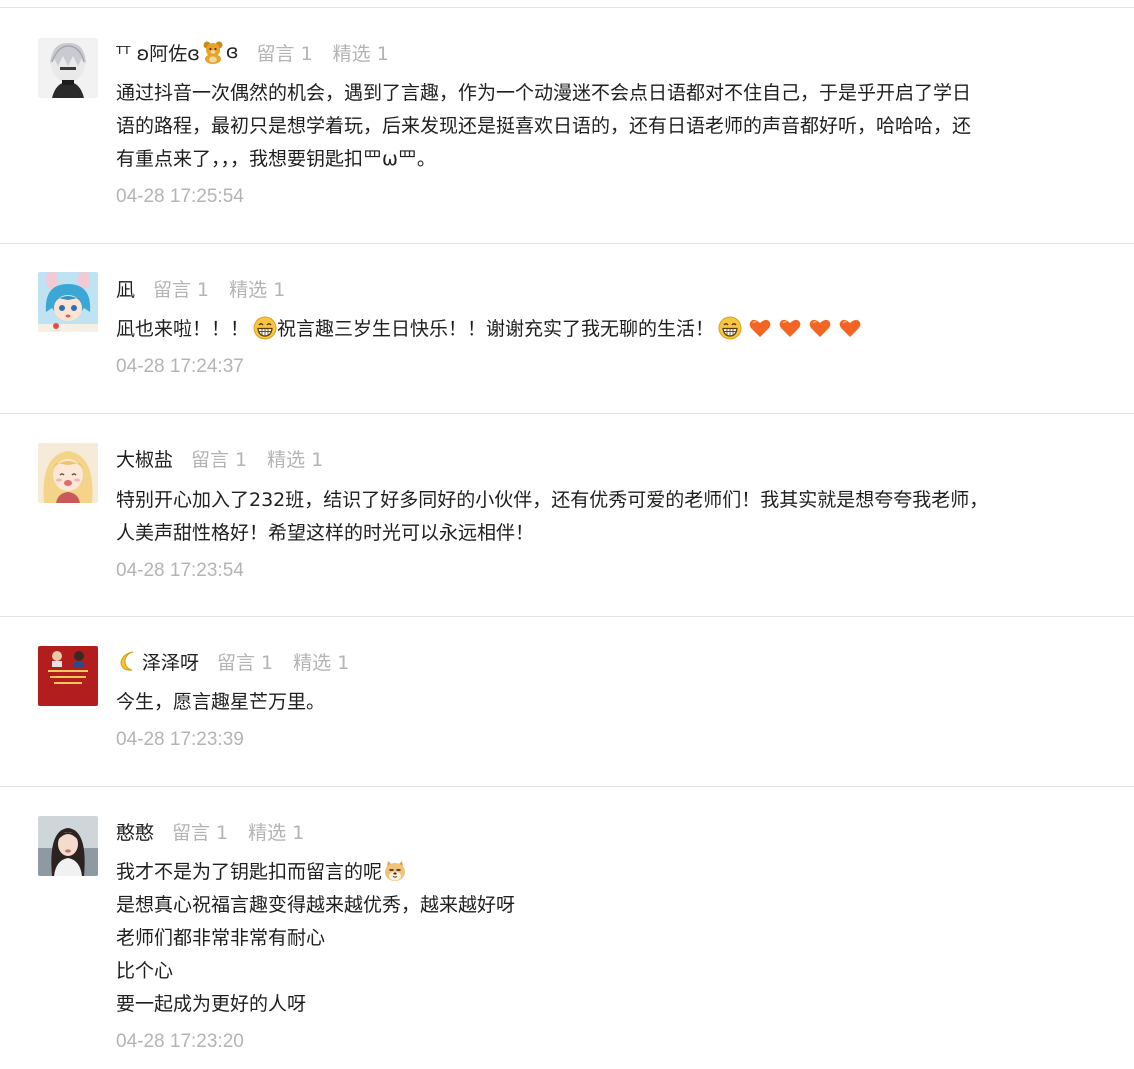  What do you see at coordinates (316, 905) in the screenshot?
I see `comment-line: 是想真心祝福言趣变得越来越优秀，越来越好呀` at bounding box center [316, 905].